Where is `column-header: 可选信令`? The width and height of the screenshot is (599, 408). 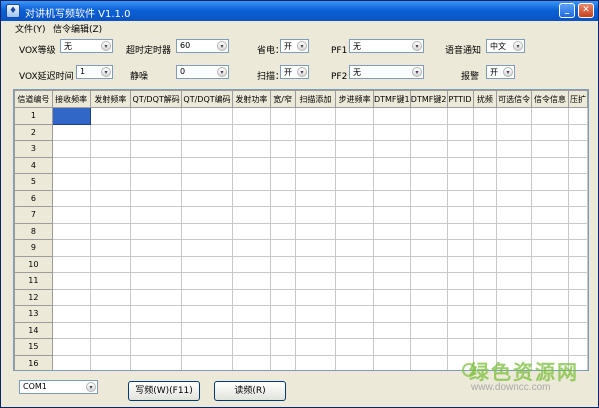 column-header: 可选信令 is located at coordinates (514, 99).